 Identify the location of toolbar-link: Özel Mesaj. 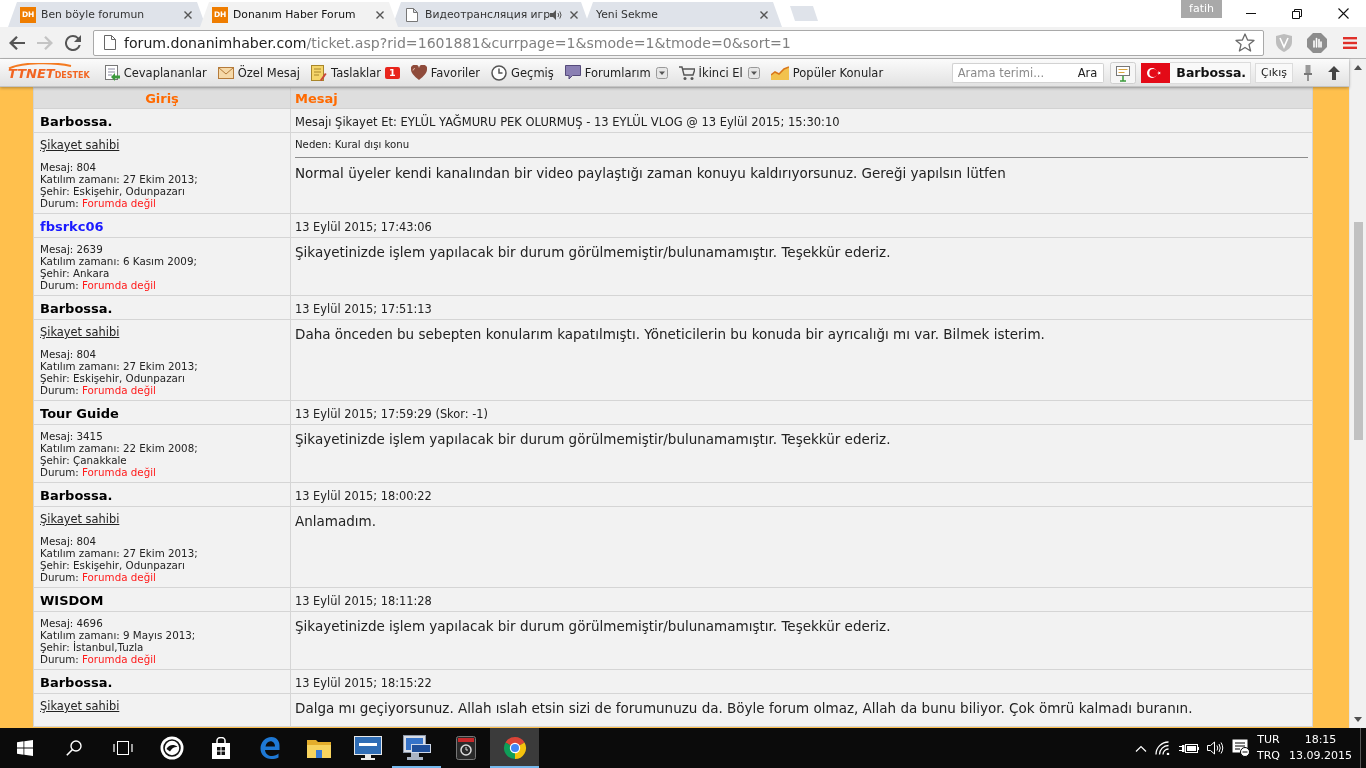
(259, 72).